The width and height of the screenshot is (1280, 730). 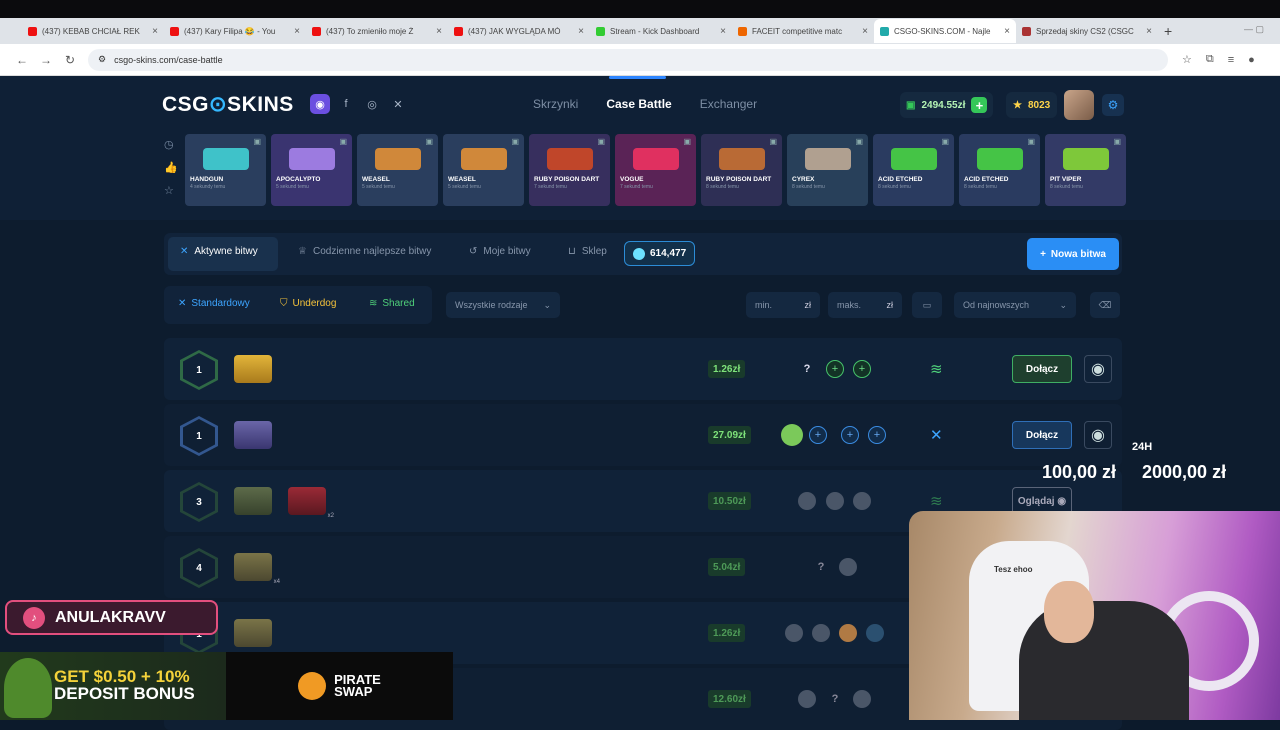 I want to click on drop-time: 8 sekund temu, so click(x=894, y=187).